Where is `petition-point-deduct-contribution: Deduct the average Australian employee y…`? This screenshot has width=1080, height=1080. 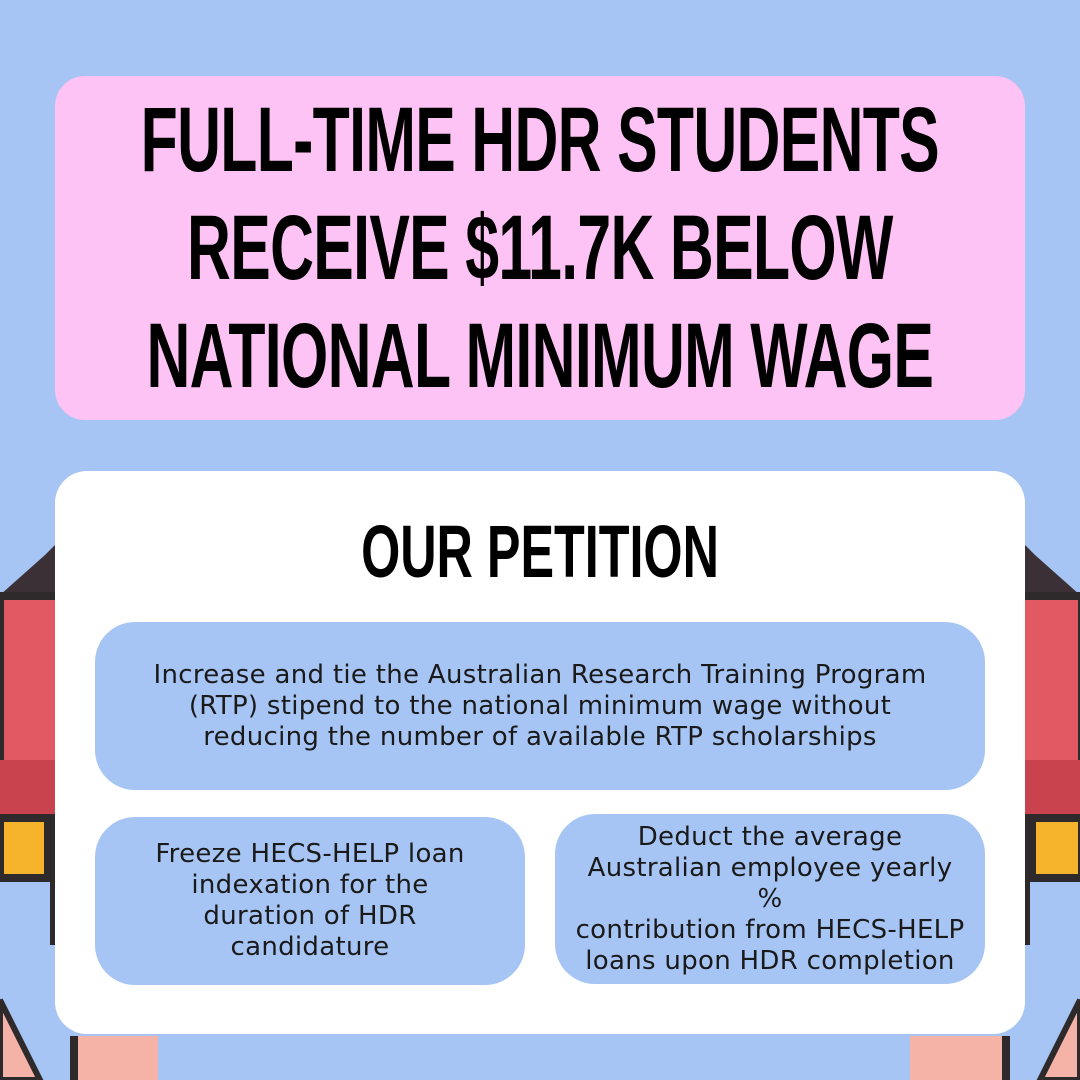 petition-point-deduct-contribution: Deduct the average Australian employee y… is located at coordinates (770, 899).